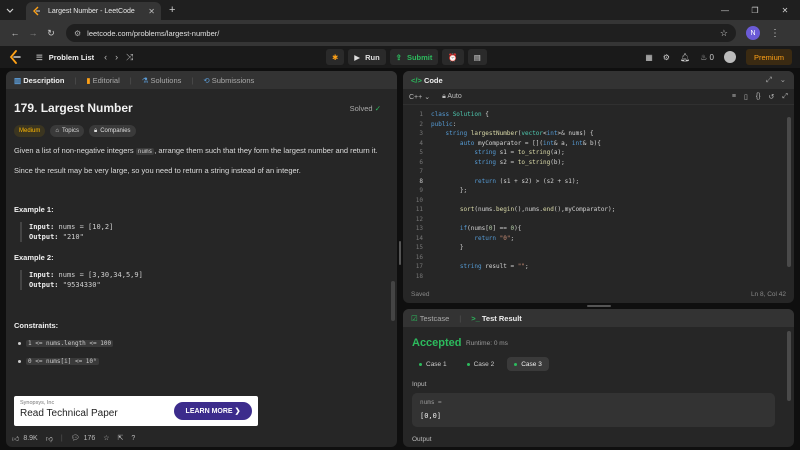  Describe the element at coordinates (768, 294) in the screenshot. I see `cursor-position: Ln 8, Col 42` at that location.